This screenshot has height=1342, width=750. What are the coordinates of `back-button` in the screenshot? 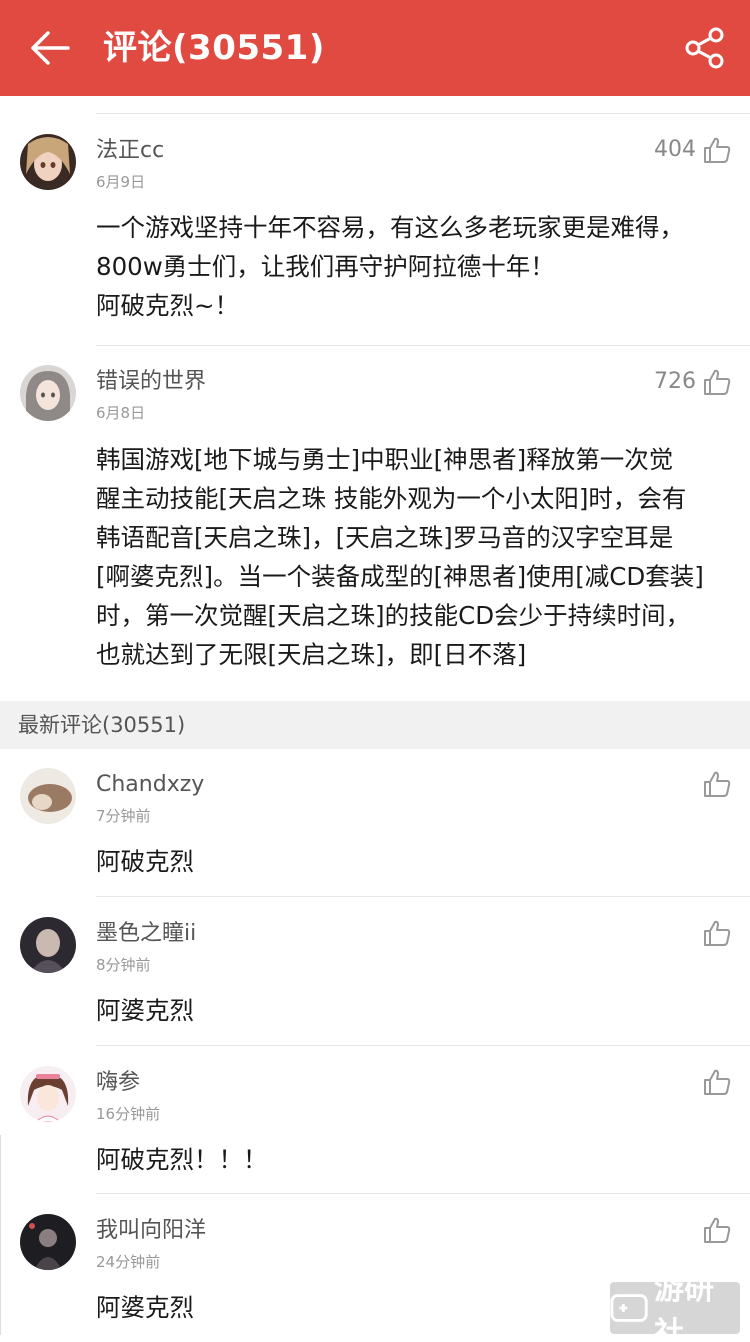 It's located at (50, 48).